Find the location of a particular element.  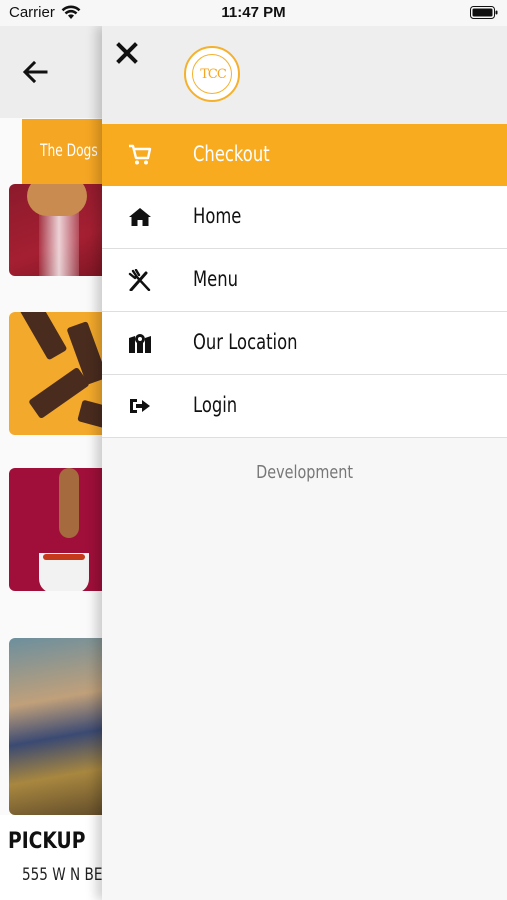

pickup-title: PICKUP is located at coordinates (47, 841).